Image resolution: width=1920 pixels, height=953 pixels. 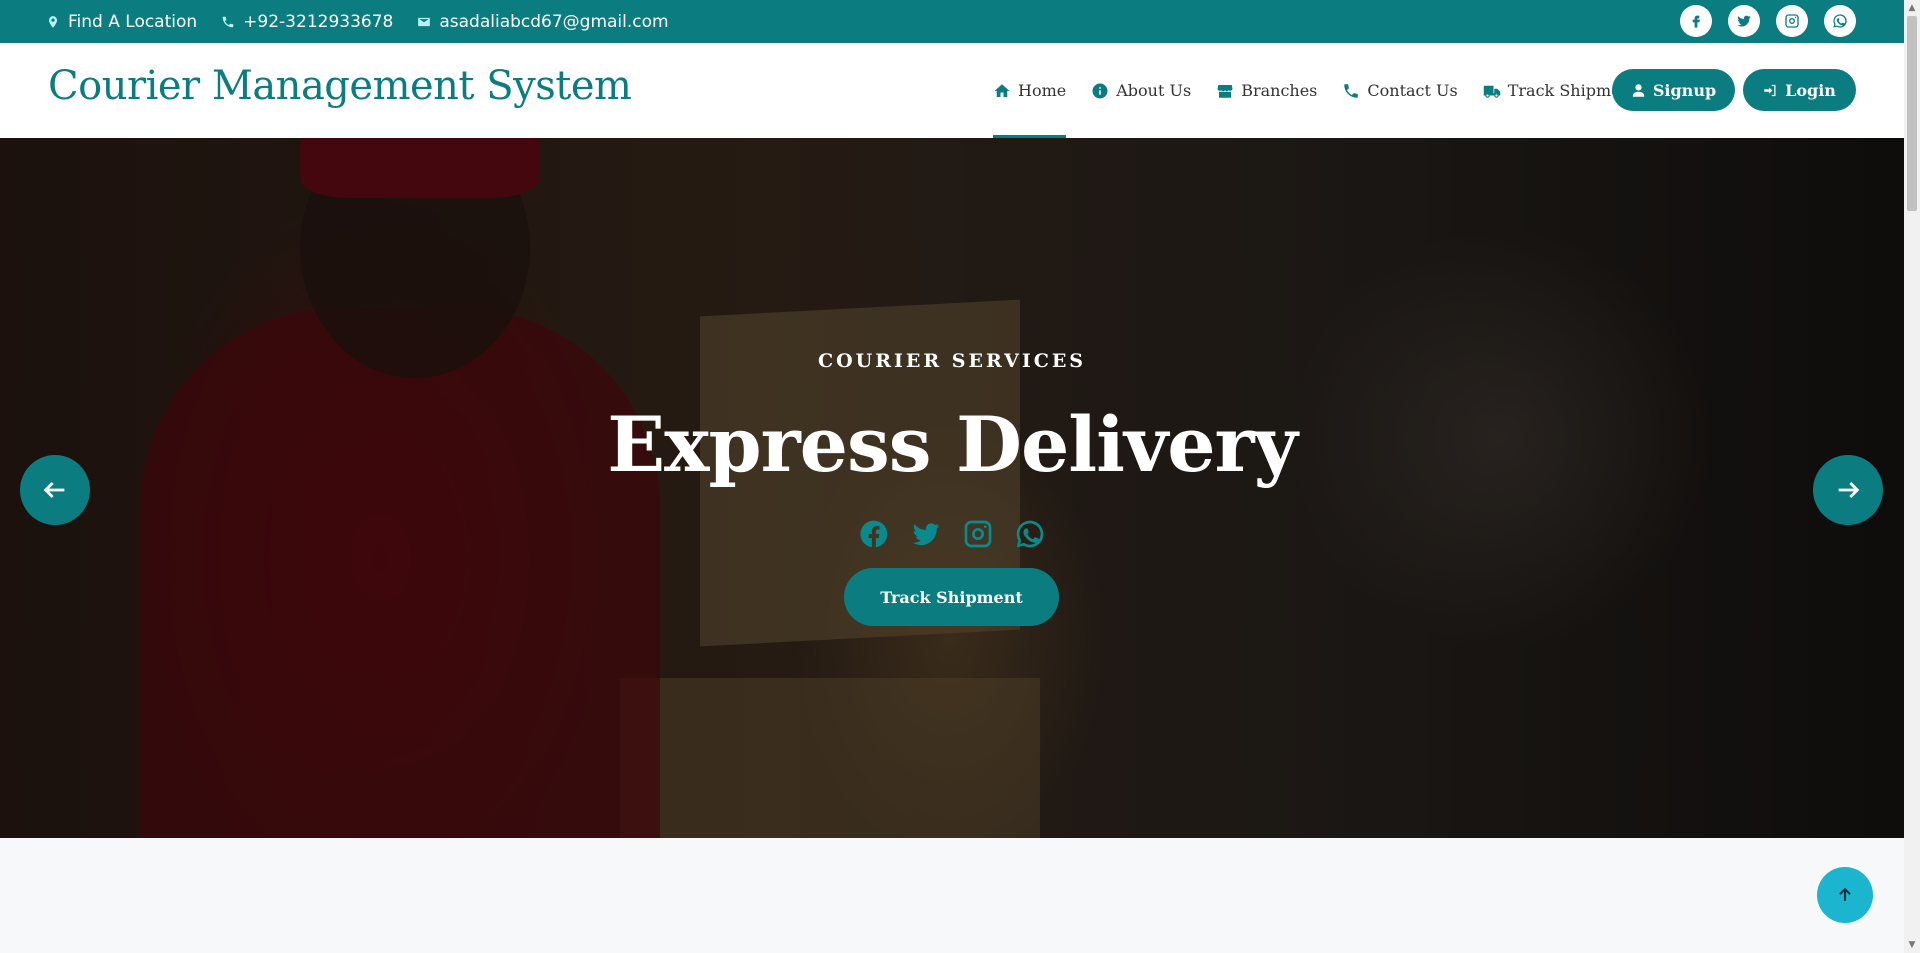 I want to click on email-text: asadaliabcd67@gmail.com, so click(x=554, y=21).